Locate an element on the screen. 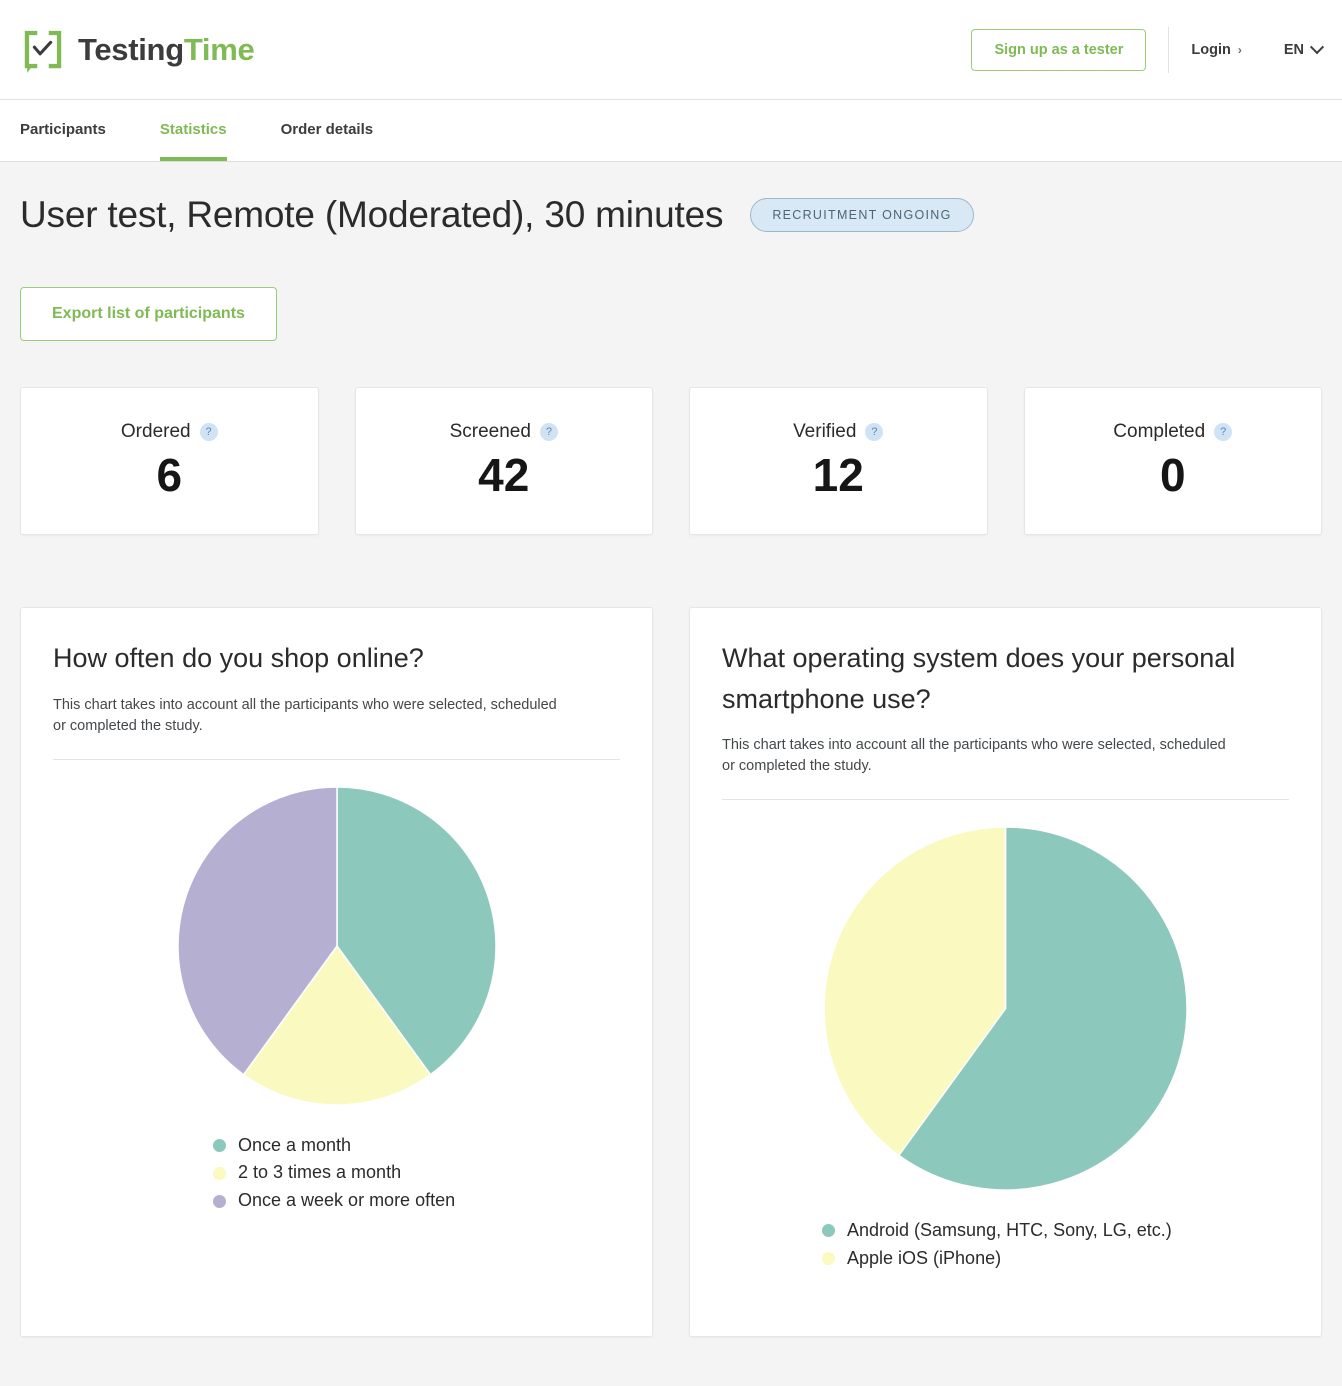  language-label: EN is located at coordinates (1293, 49).